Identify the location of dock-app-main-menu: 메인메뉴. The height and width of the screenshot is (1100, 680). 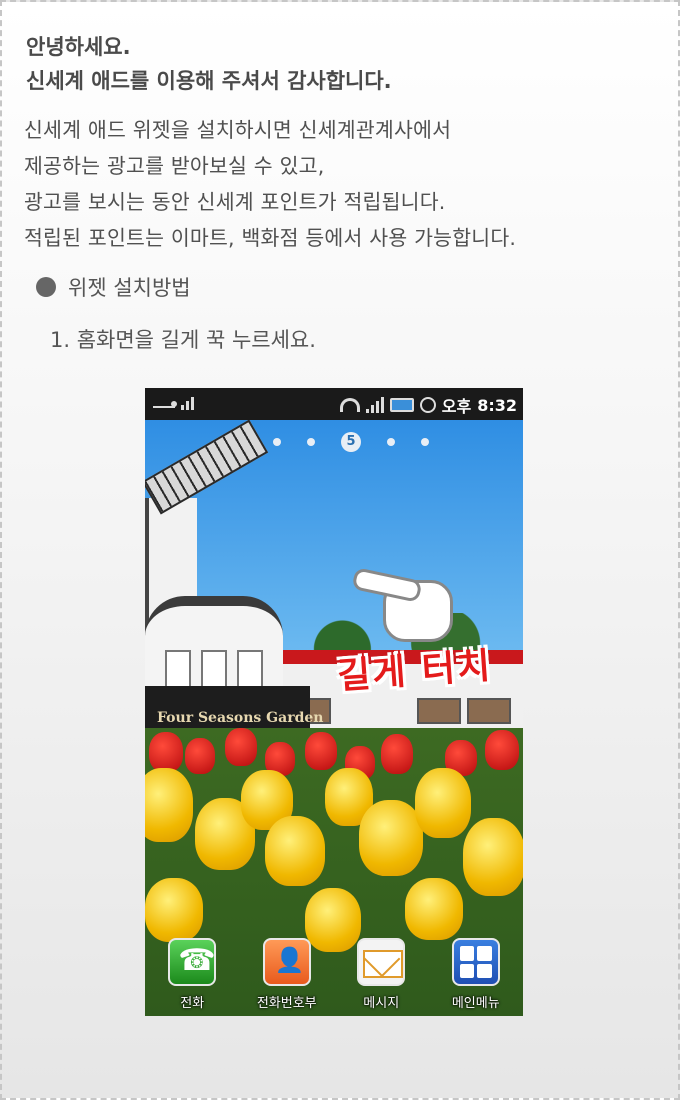
(476, 974).